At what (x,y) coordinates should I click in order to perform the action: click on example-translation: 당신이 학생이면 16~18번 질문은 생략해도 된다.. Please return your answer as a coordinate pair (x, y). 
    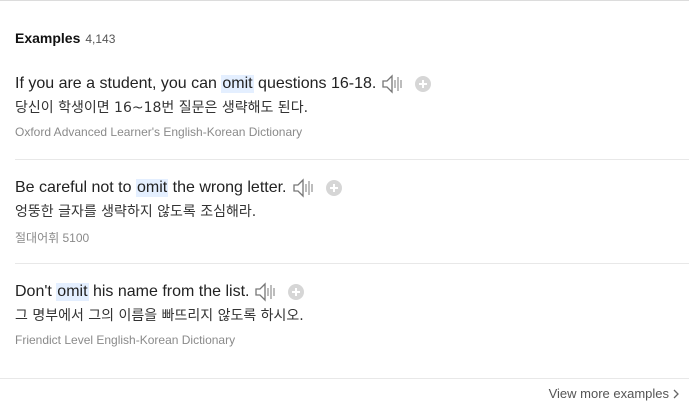
    Looking at the image, I should click on (162, 108).